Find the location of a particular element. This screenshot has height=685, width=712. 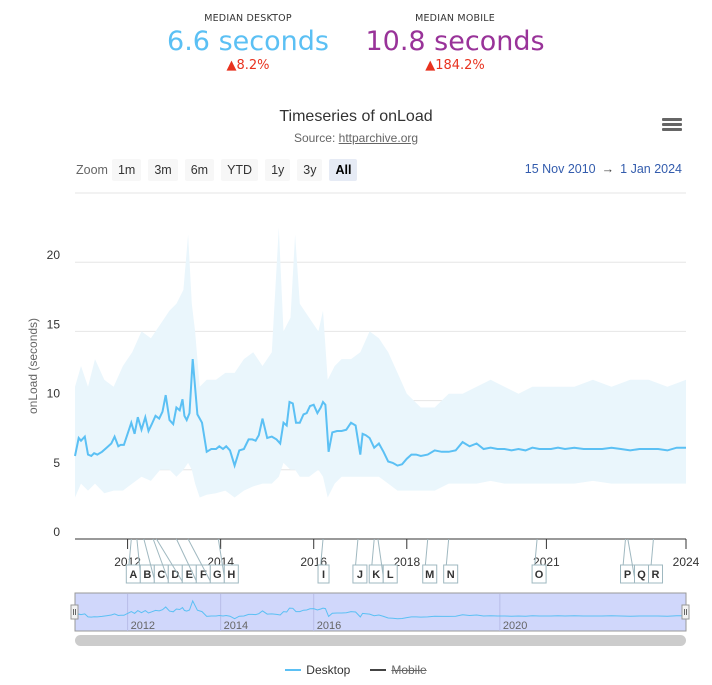

y-tick-label: 10 is located at coordinates (54, 394).